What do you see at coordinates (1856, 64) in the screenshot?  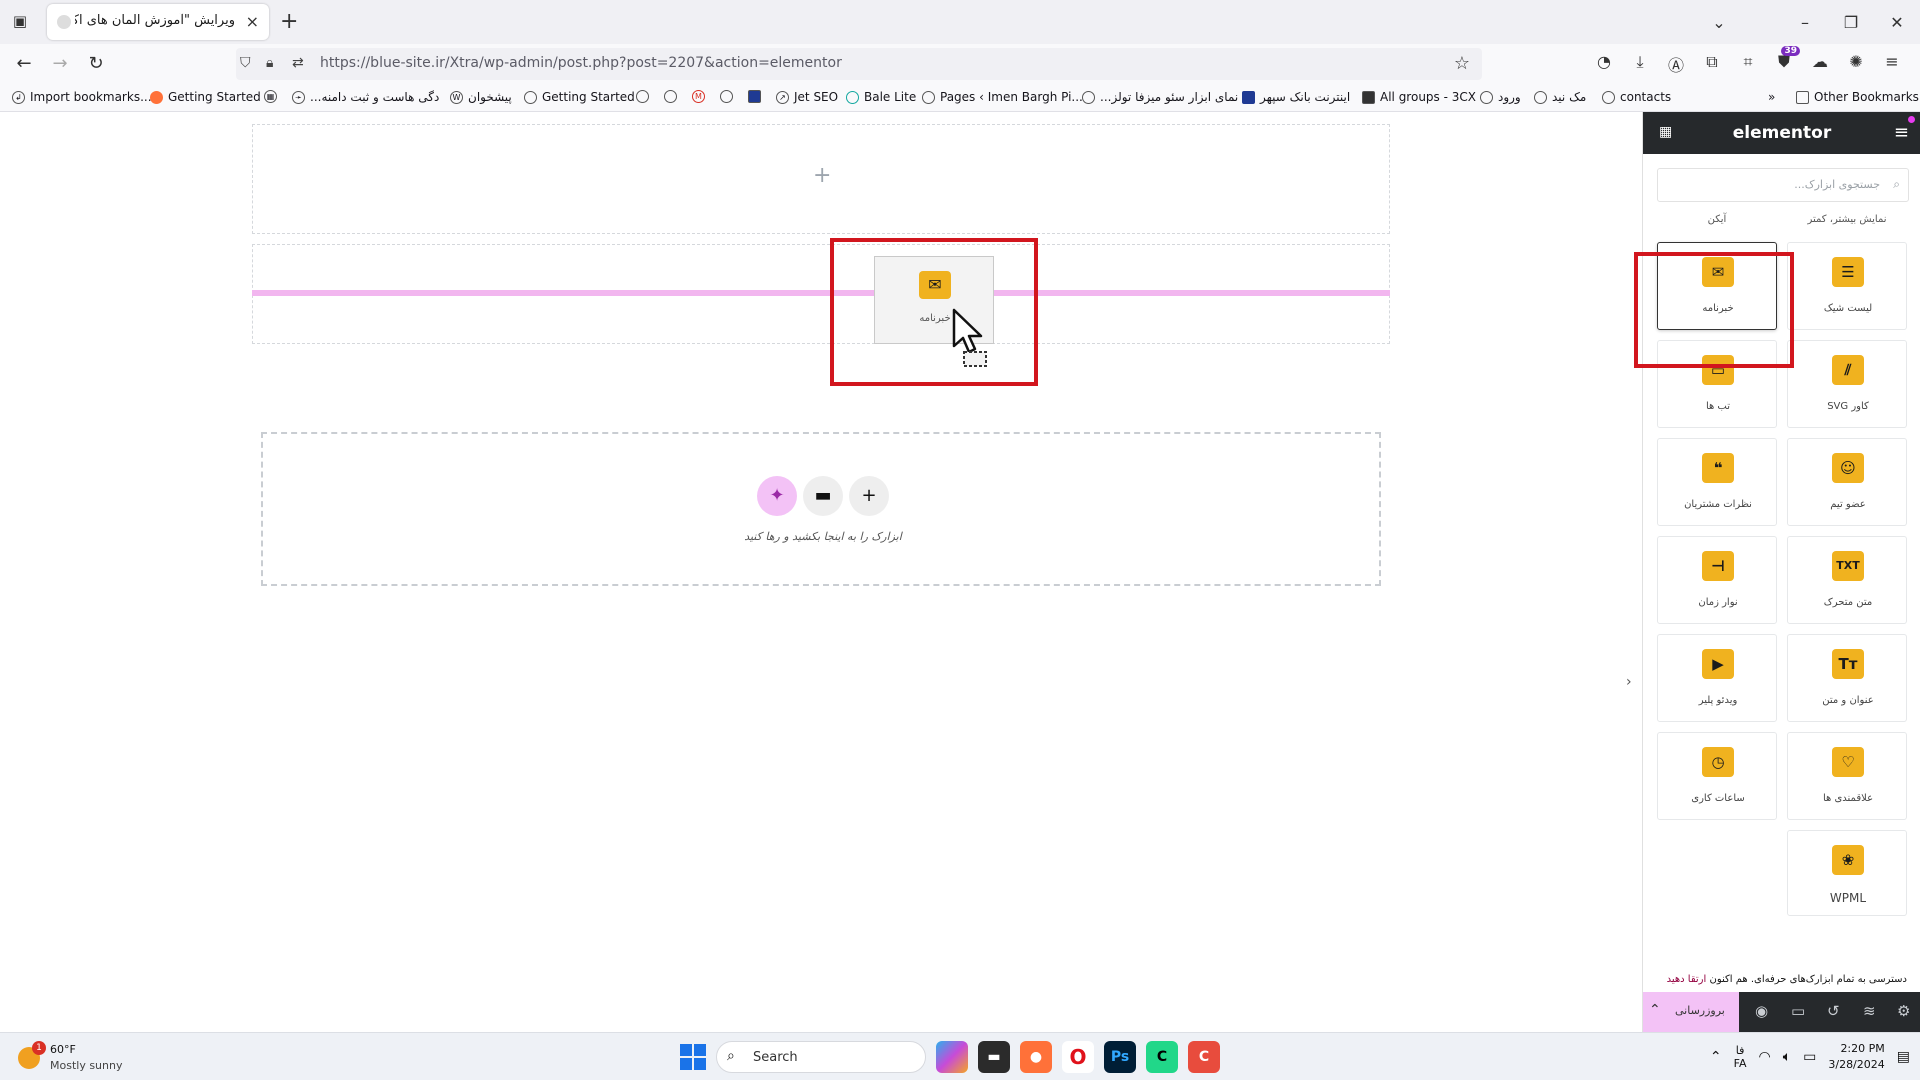 I see `color-extension-icon: ✺` at bounding box center [1856, 64].